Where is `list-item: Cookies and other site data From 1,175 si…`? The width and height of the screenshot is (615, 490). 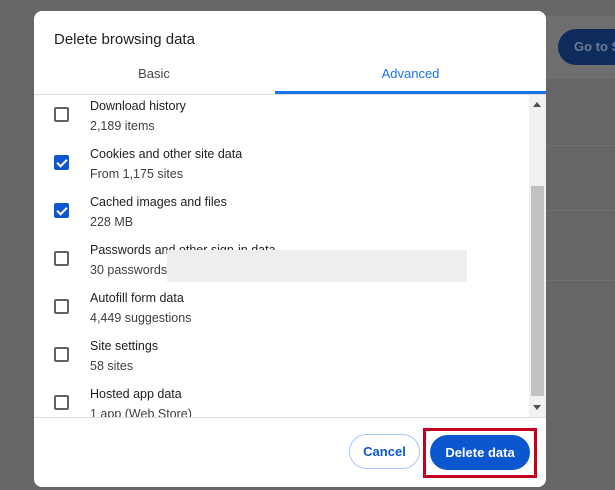 list-item: Cookies and other site data From 1,175 si… is located at coordinates (281, 171).